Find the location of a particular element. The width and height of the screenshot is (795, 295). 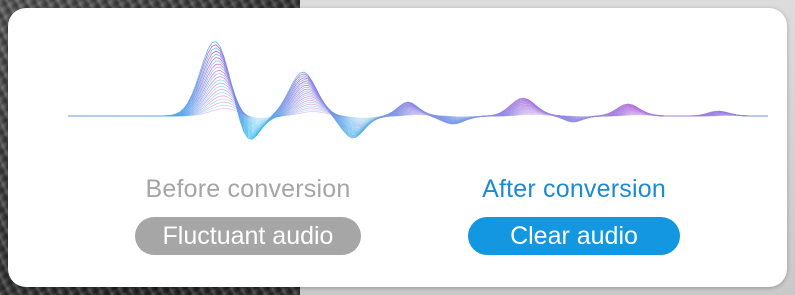

before-column: Before conversion Fluctuant audio is located at coordinates (248, 214).